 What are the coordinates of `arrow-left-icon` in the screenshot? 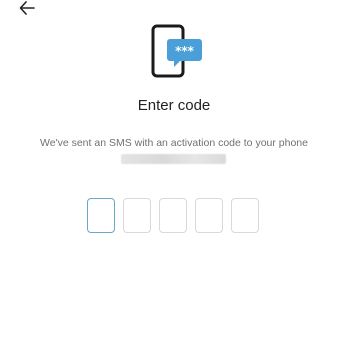 It's located at (27, 10).